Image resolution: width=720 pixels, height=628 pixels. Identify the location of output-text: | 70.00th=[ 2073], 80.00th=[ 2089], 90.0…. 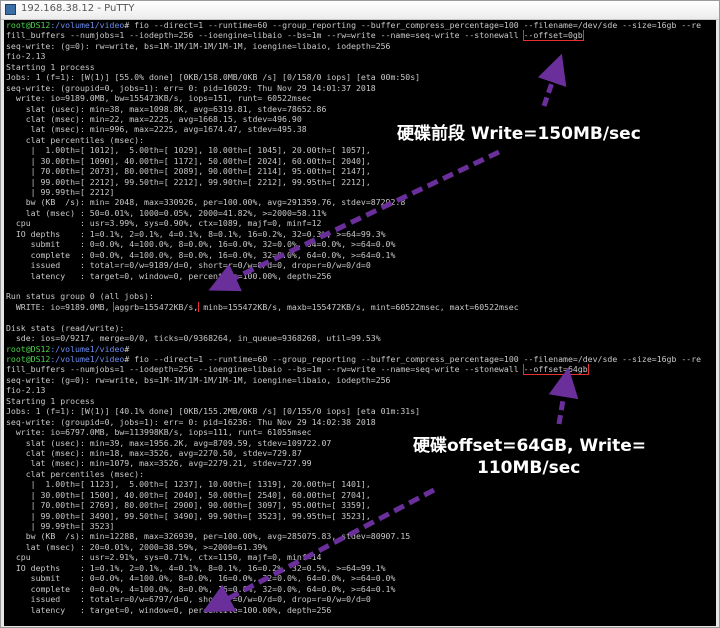
(188, 171).